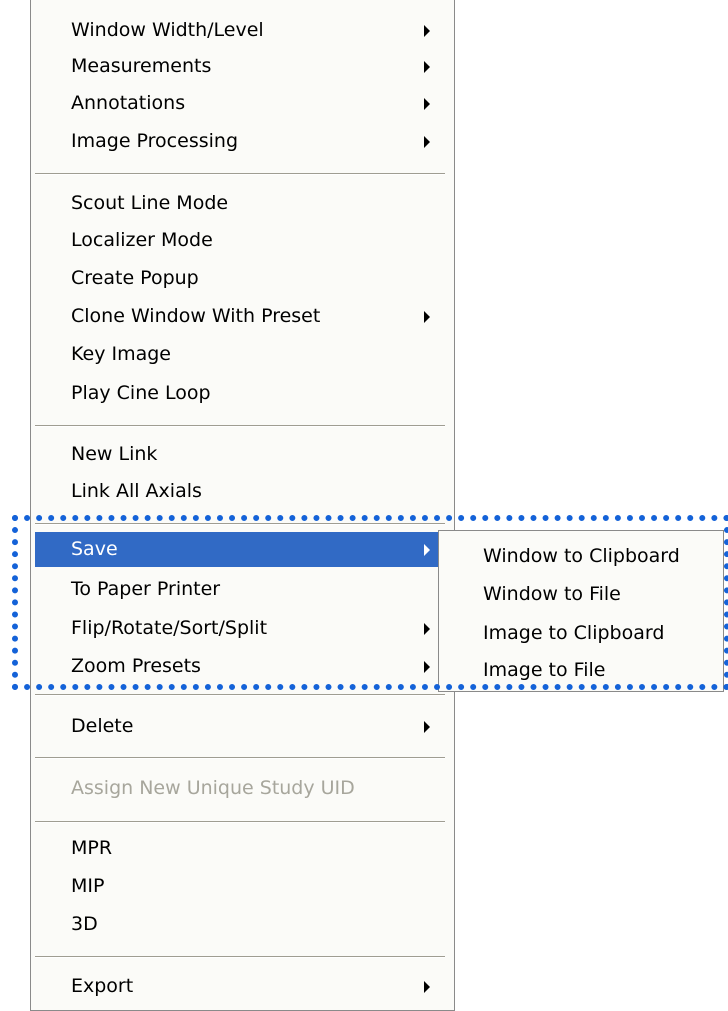  Describe the element at coordinates (242, 886) in the screenshot. I see `menu-item-mip: MIP` at that location.